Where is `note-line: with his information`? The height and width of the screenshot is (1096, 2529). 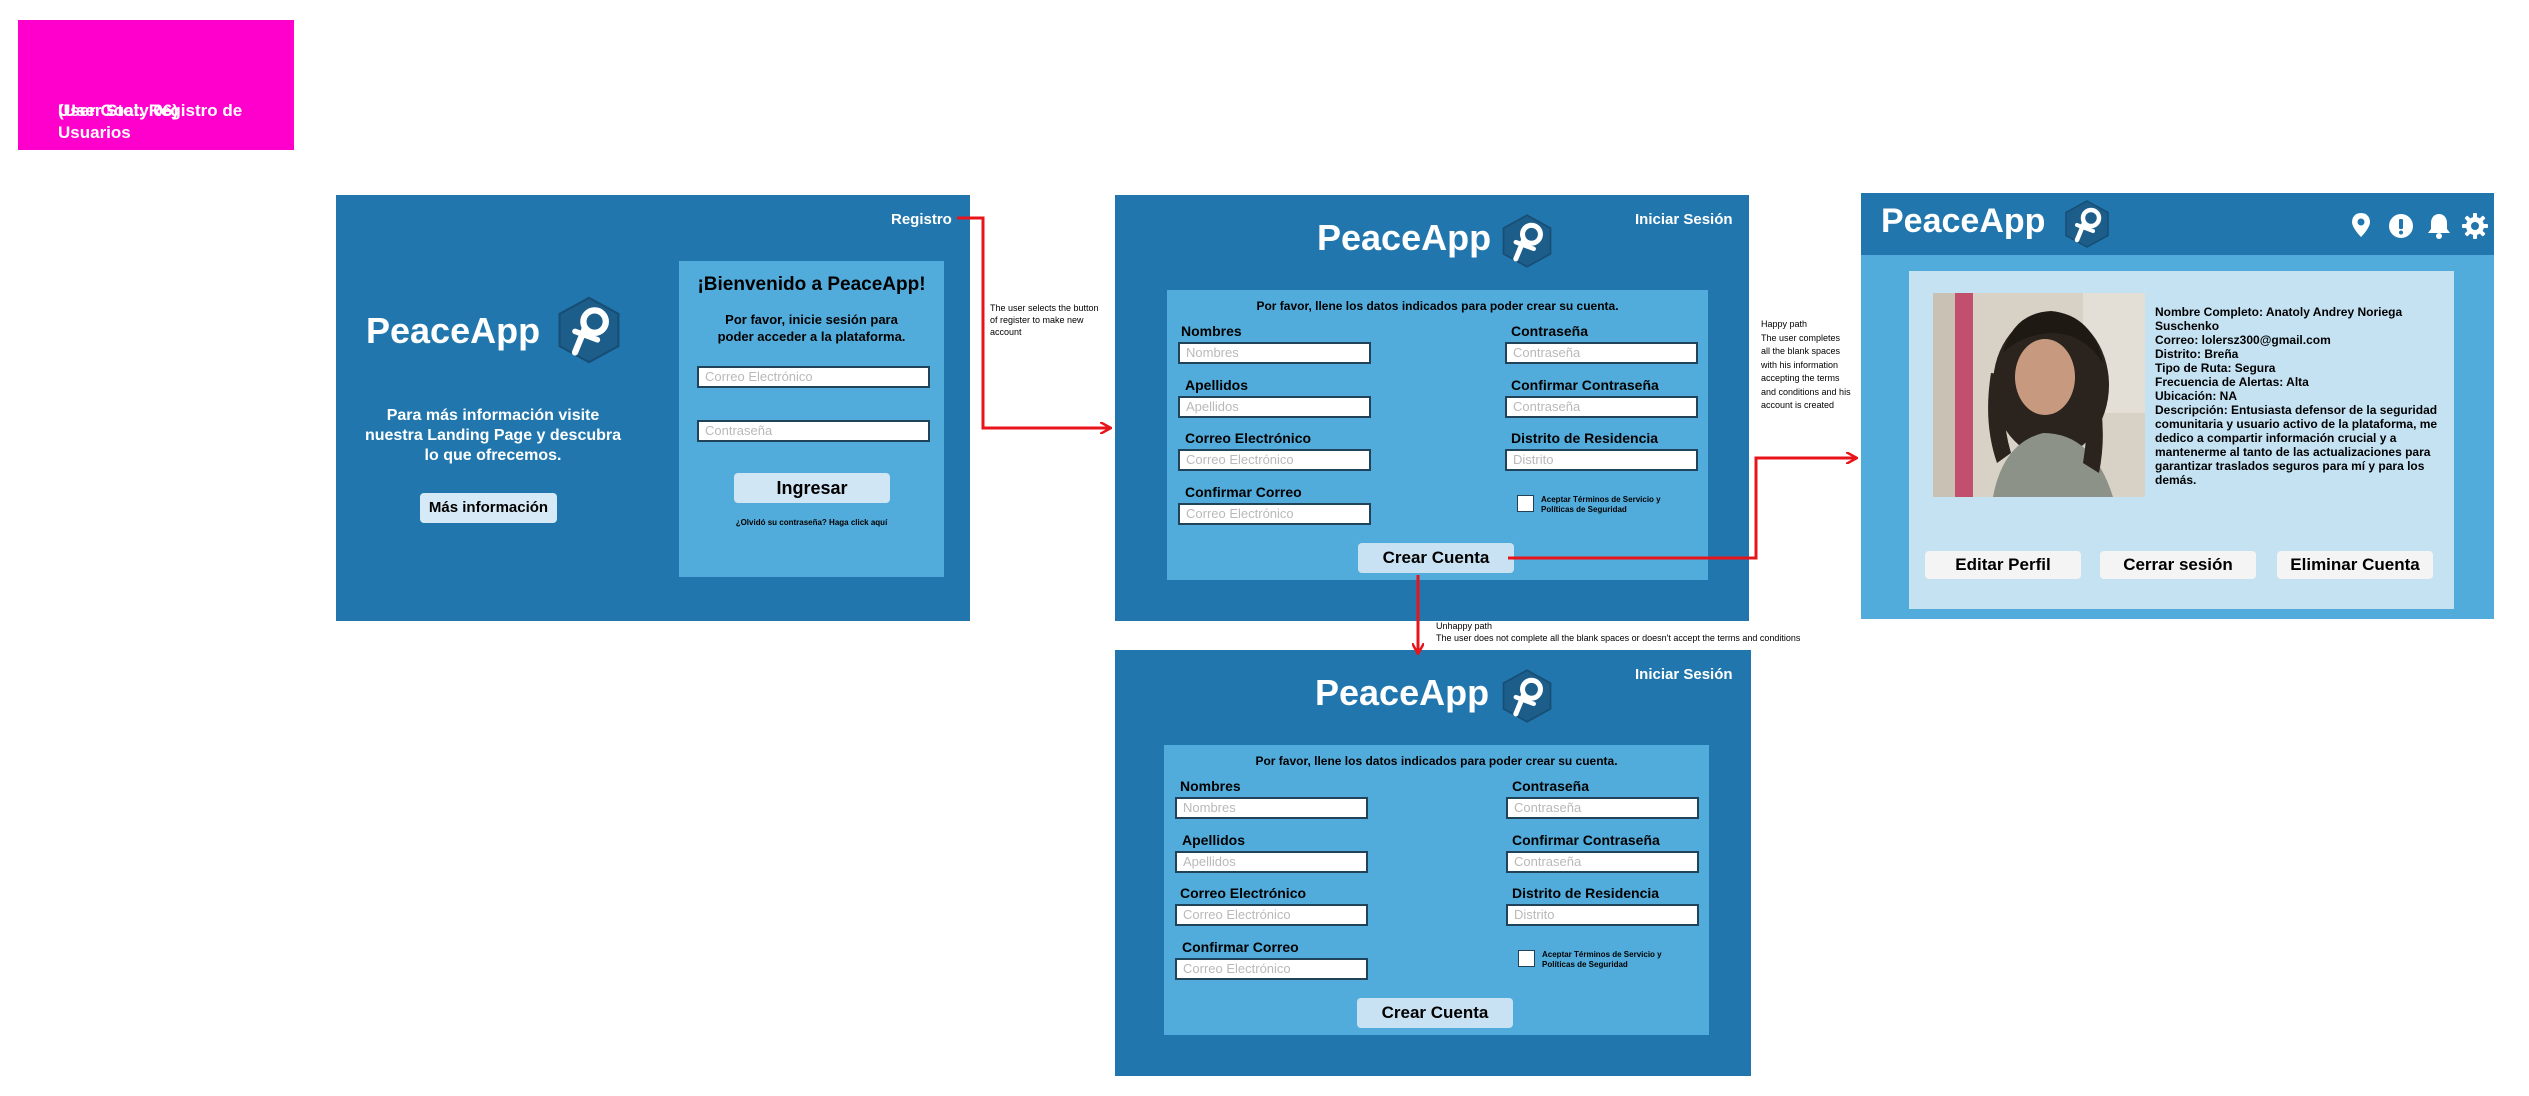 note-line: with his information is located at coordinates (1800, 364).